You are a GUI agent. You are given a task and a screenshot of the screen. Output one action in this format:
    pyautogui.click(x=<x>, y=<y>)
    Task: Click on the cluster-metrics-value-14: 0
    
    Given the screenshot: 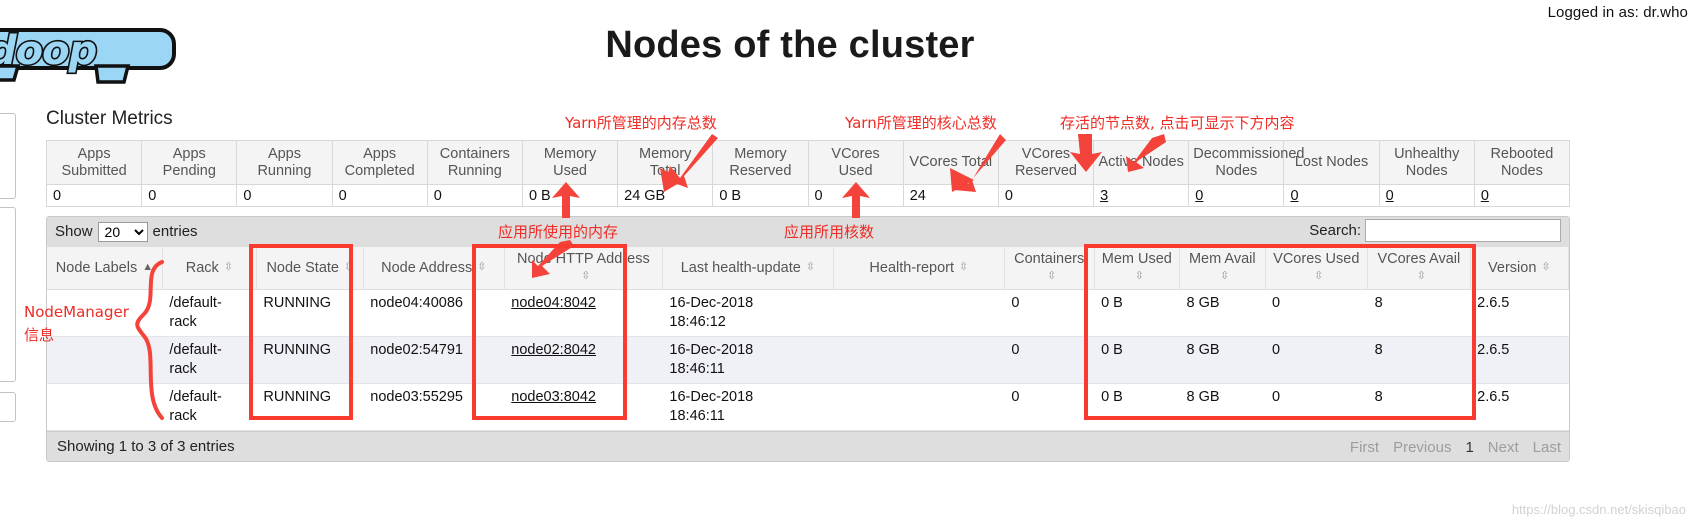 What is the action you would take?
    pyautogui.click(x=1426, y=195)
    